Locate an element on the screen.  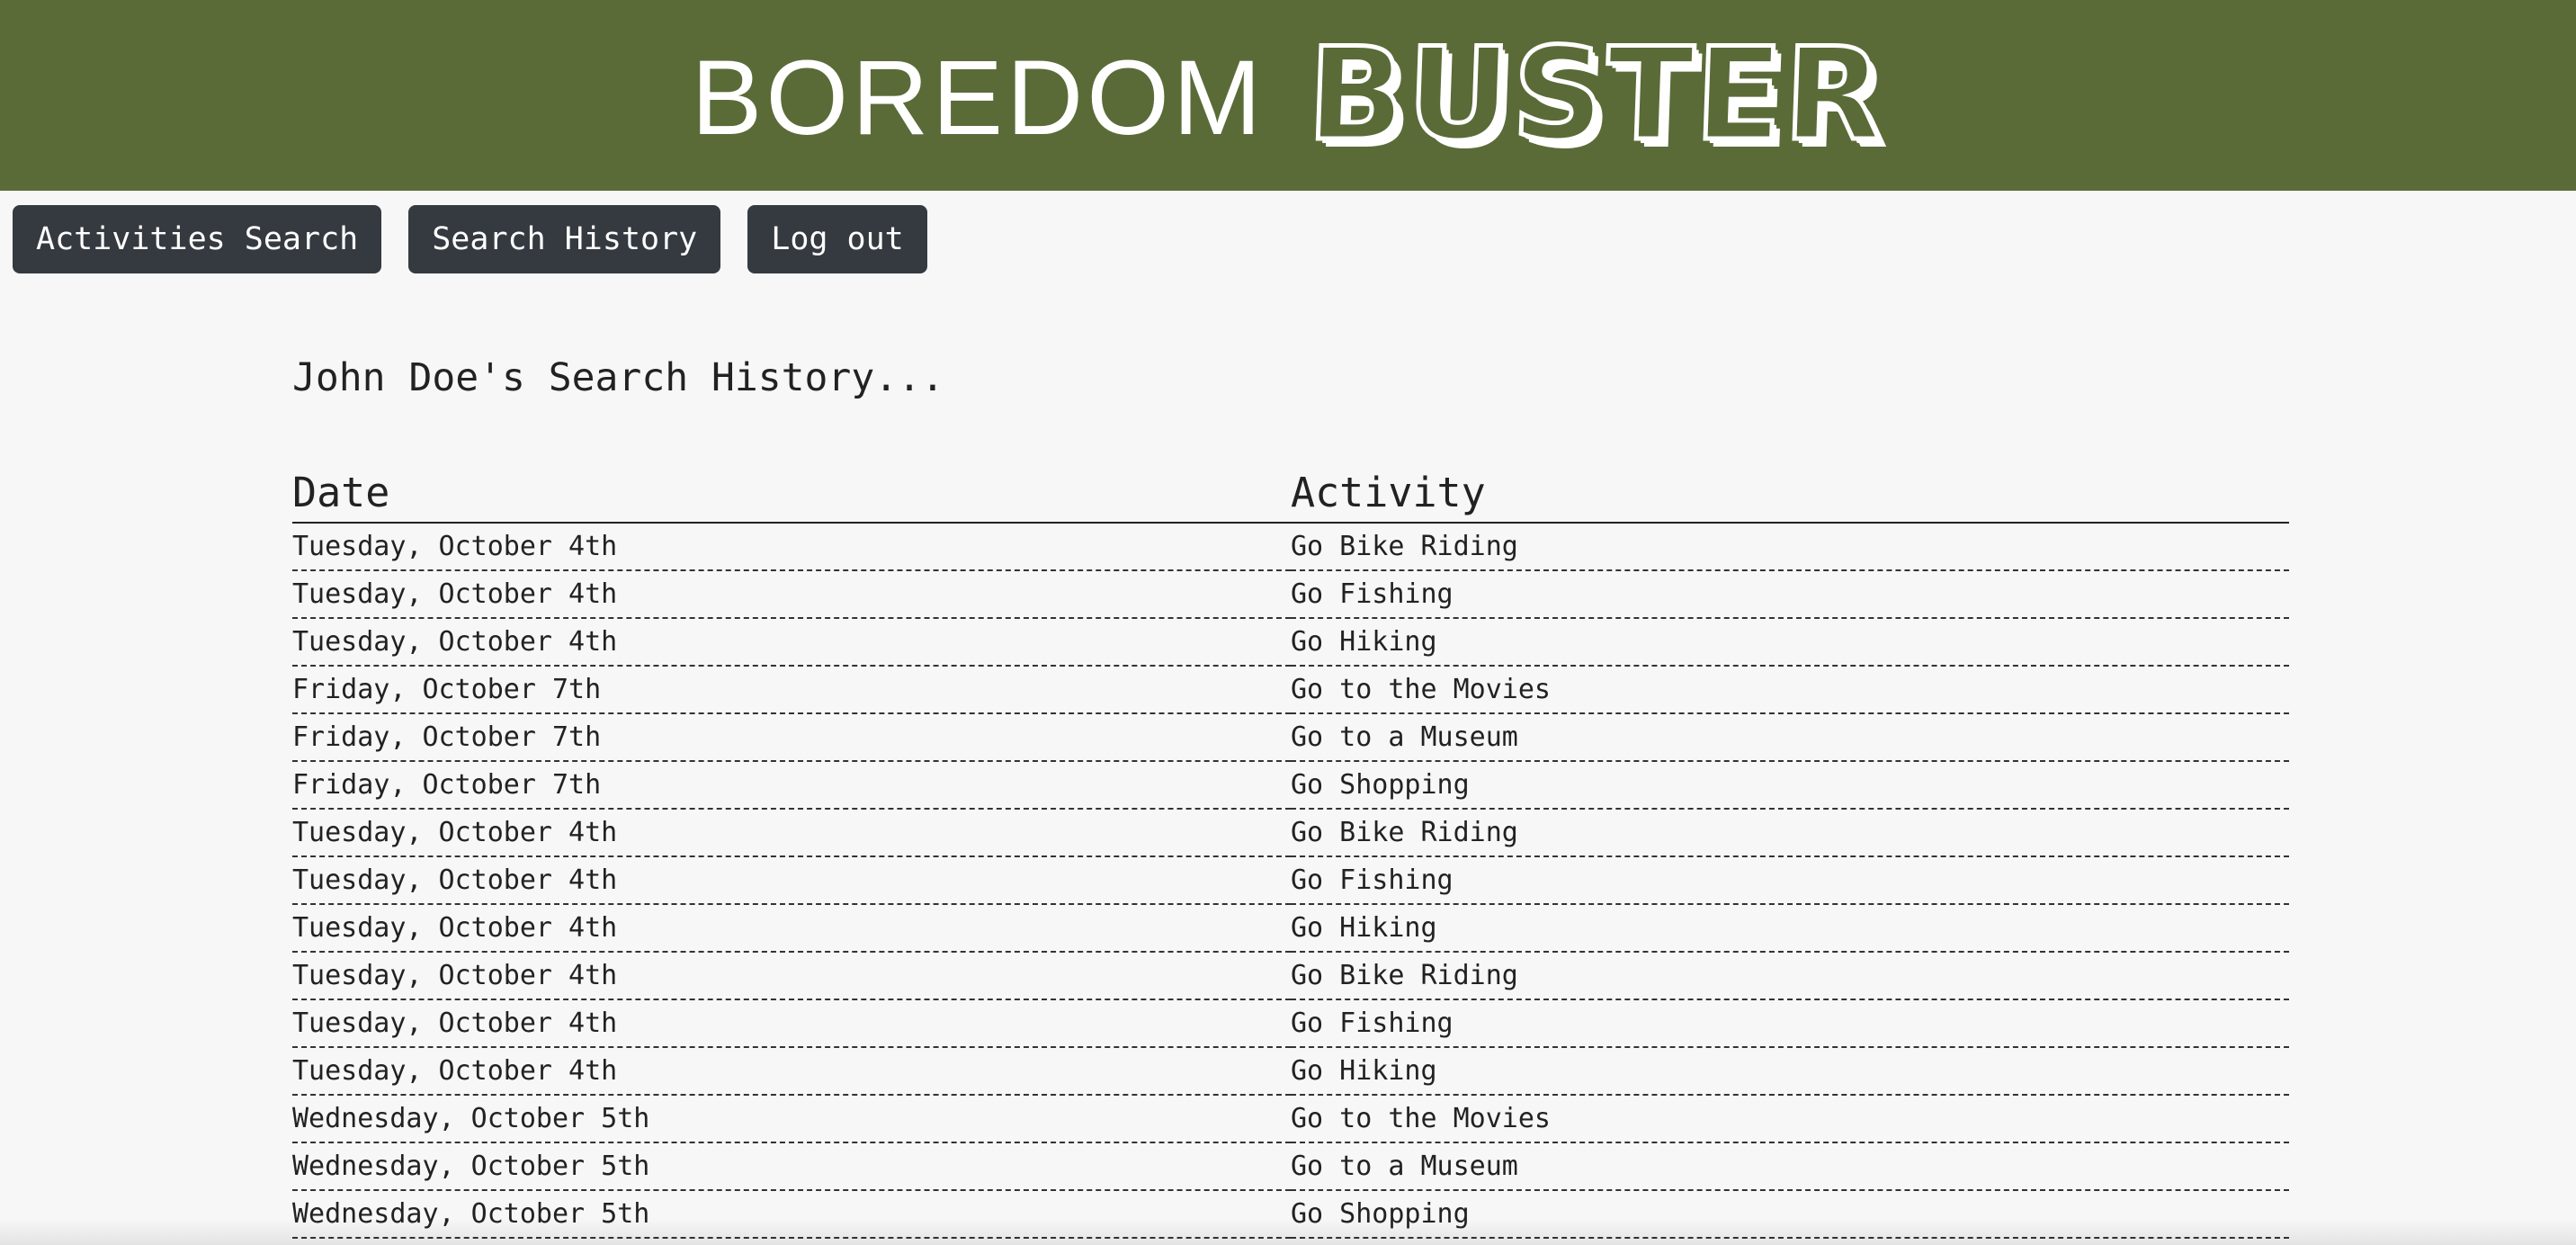
table-row: Wednesday, October 5th Go to the Movies is located at coordinates (1290, 1119).